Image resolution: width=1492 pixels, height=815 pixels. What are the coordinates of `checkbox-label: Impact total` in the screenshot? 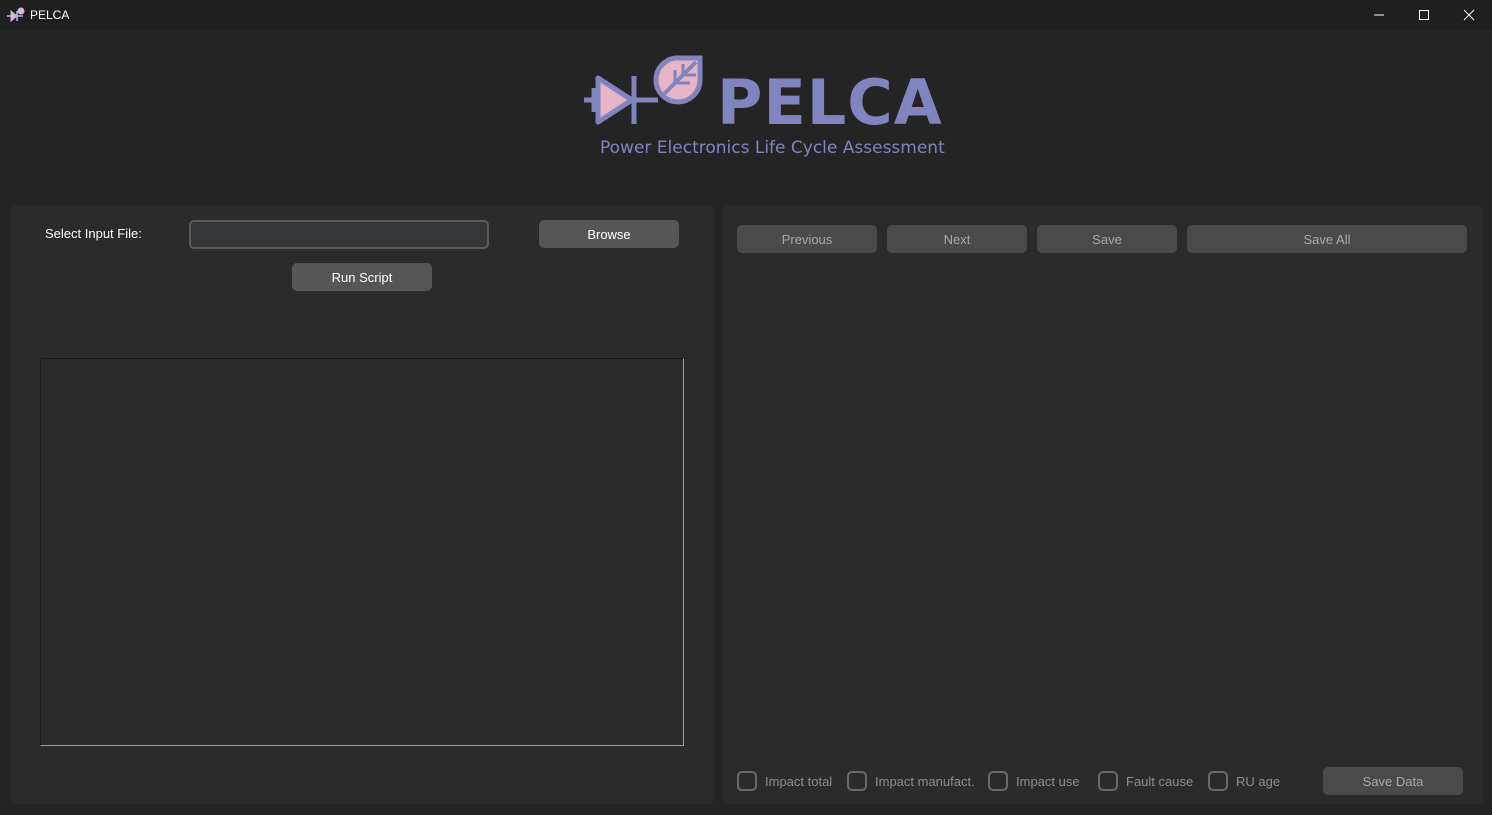 It's located at (799, 781).